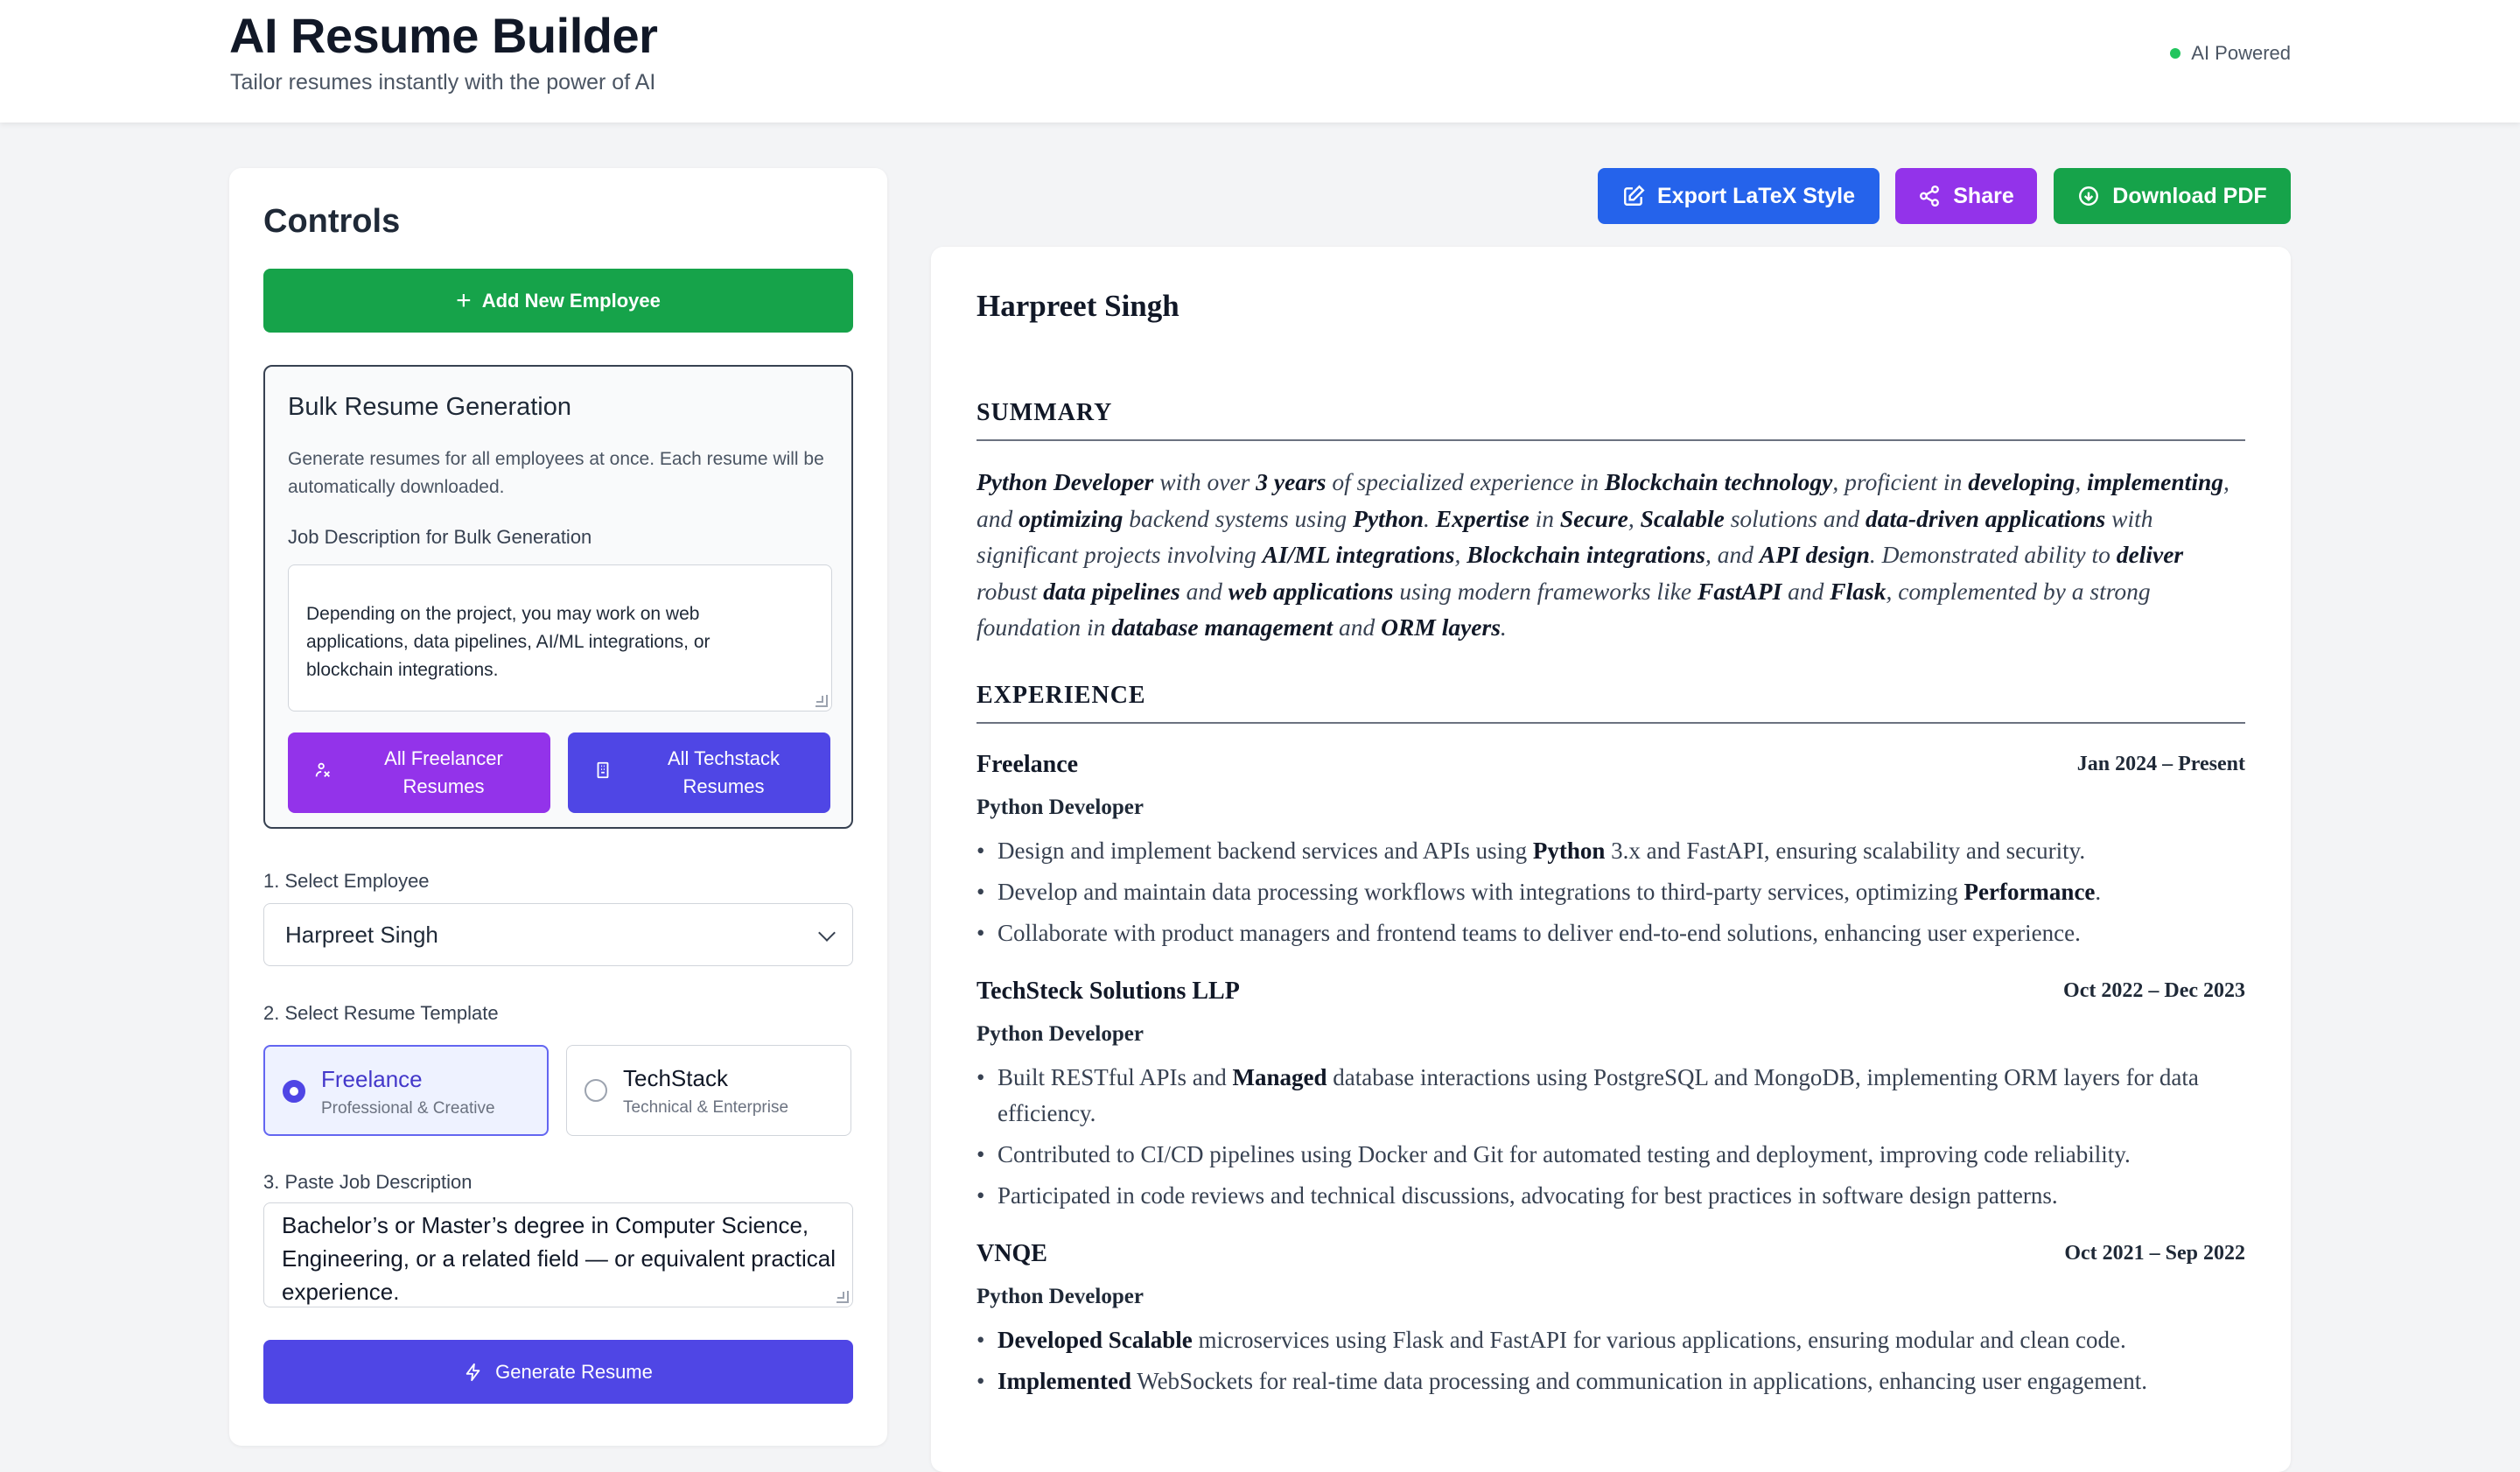  Describe the element at coordinates (2189, 195) in the screenshot. I see `download-pdf-label: Download PDF` at that location.